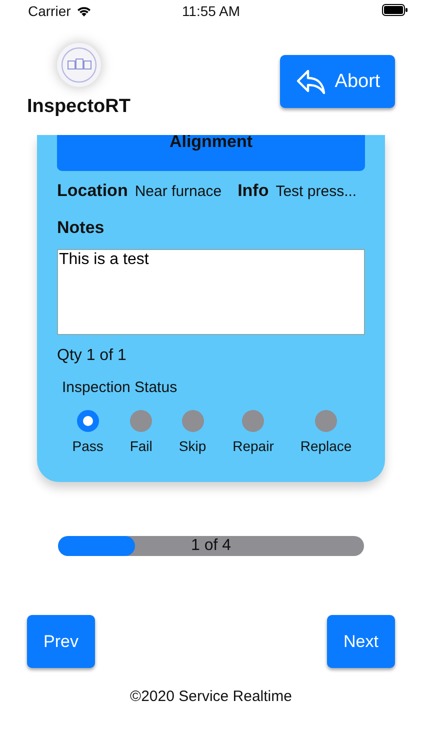 The image size is (422, 750). Describe the element at coordinates (84, 11) in the screenshot. I see `wifi-icon` at that location.